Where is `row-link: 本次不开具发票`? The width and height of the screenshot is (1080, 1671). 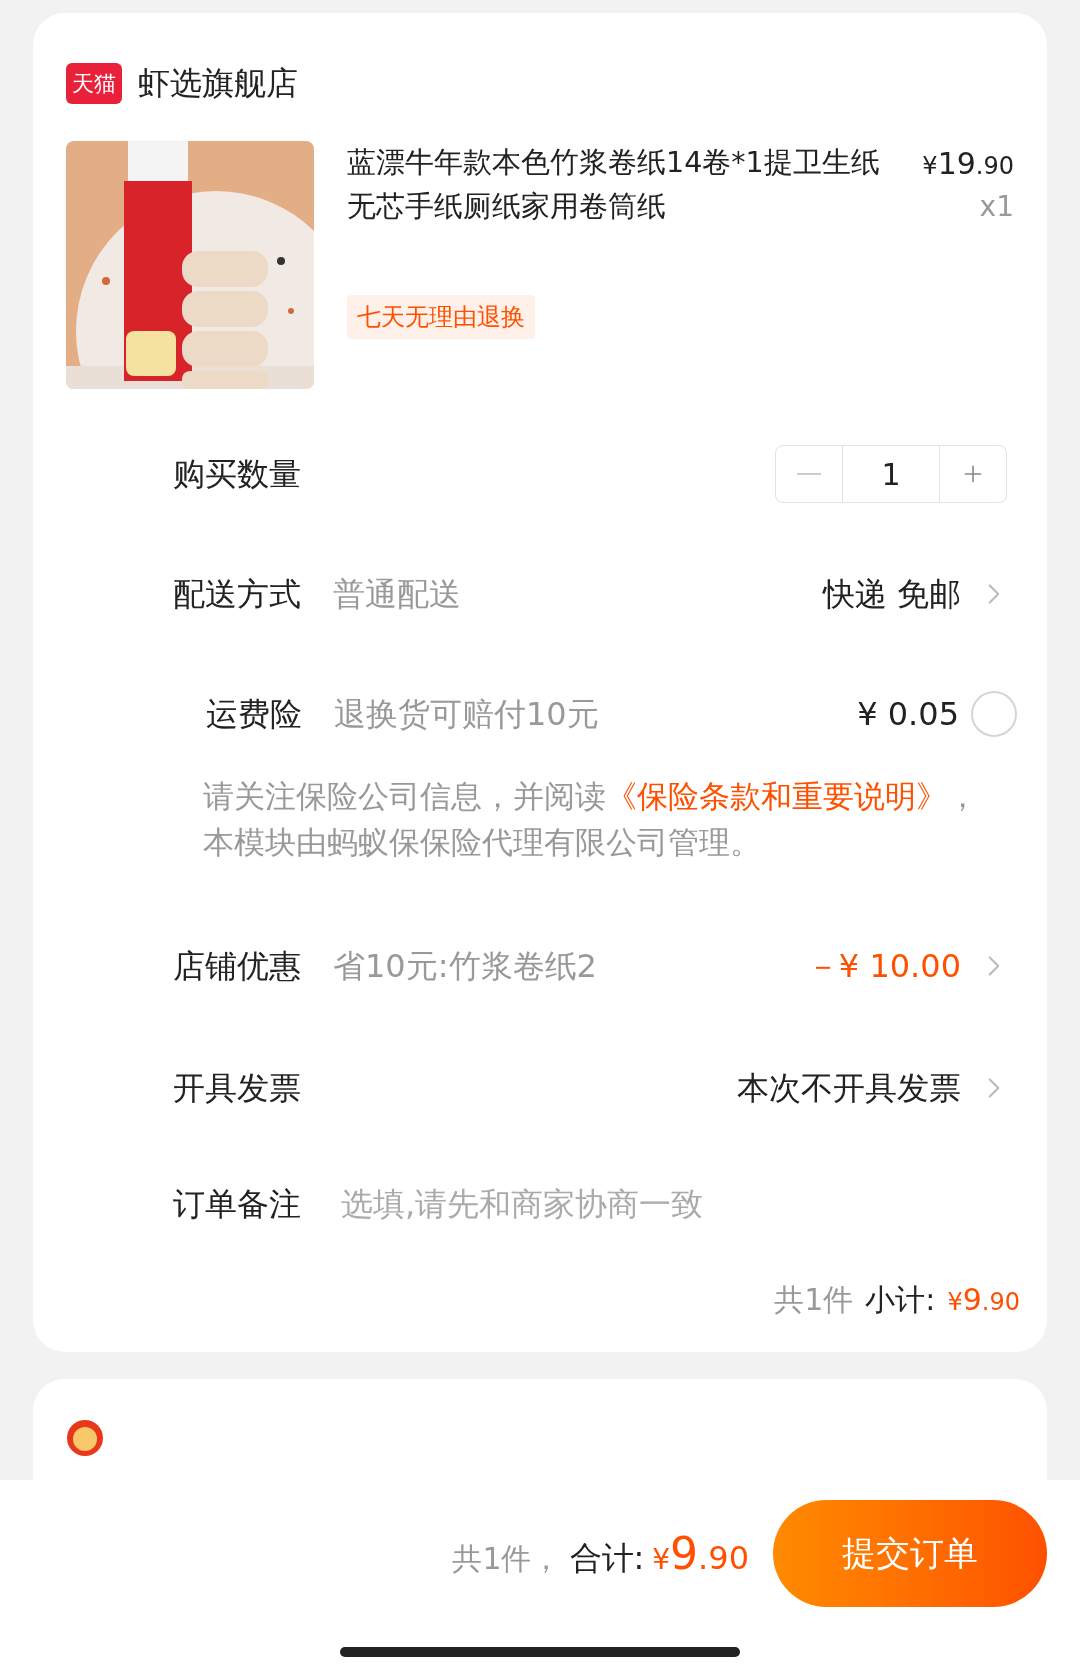 row-link: 本次不开具发票 is located at coordinates (874, 1088).